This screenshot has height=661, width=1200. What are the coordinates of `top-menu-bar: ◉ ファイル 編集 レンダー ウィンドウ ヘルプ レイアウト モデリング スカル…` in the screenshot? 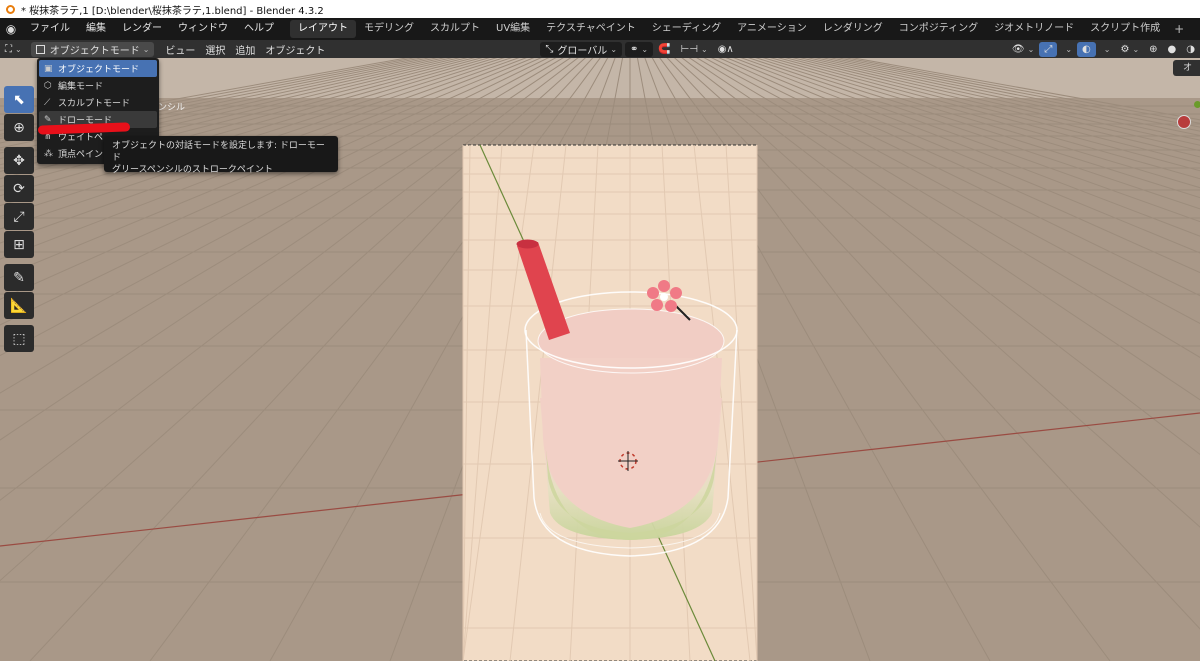 It's located at (600, 29).